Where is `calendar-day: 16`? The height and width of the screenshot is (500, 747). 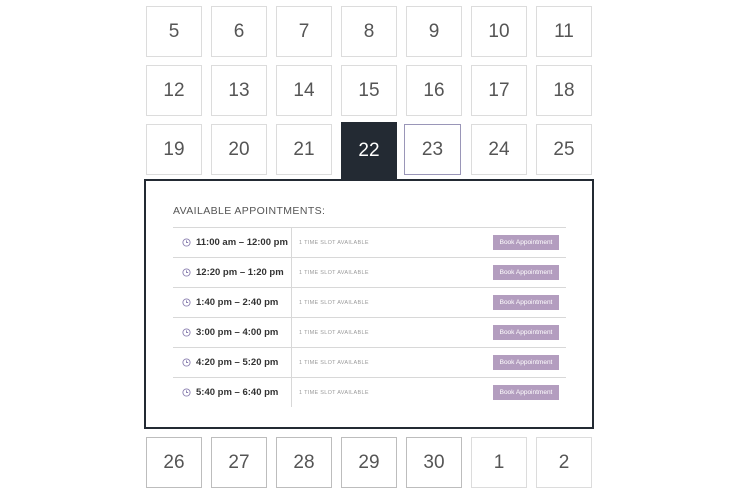 calendar-day: 16 is located at coordinates (434, 90).